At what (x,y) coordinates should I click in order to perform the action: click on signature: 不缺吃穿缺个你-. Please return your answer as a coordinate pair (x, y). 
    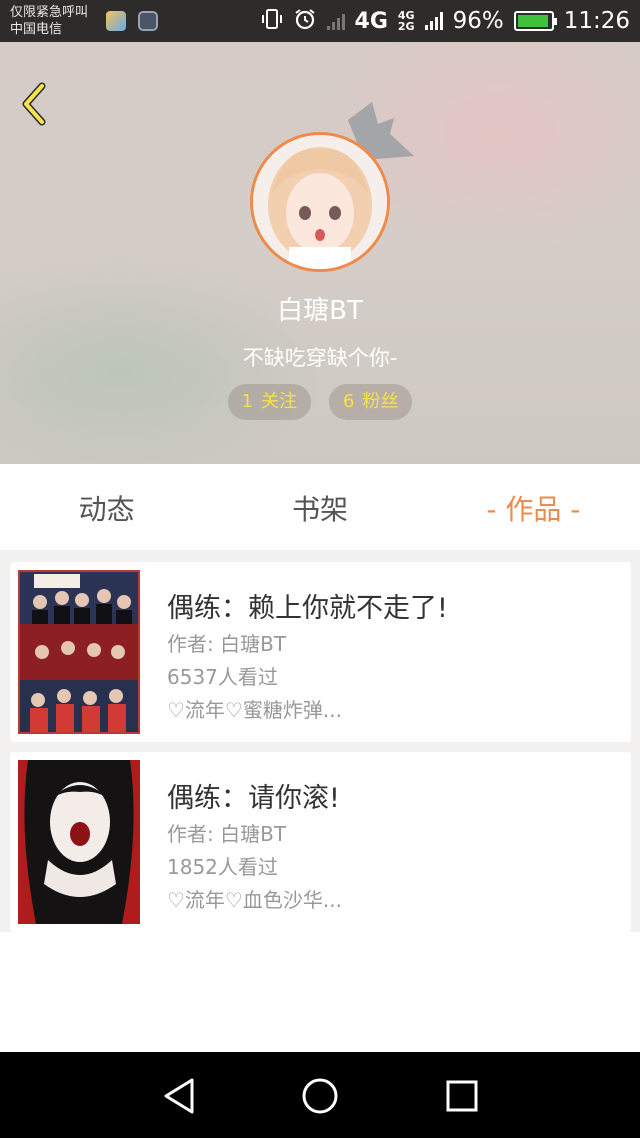
    Looking at the image, I should click on (320, 358).